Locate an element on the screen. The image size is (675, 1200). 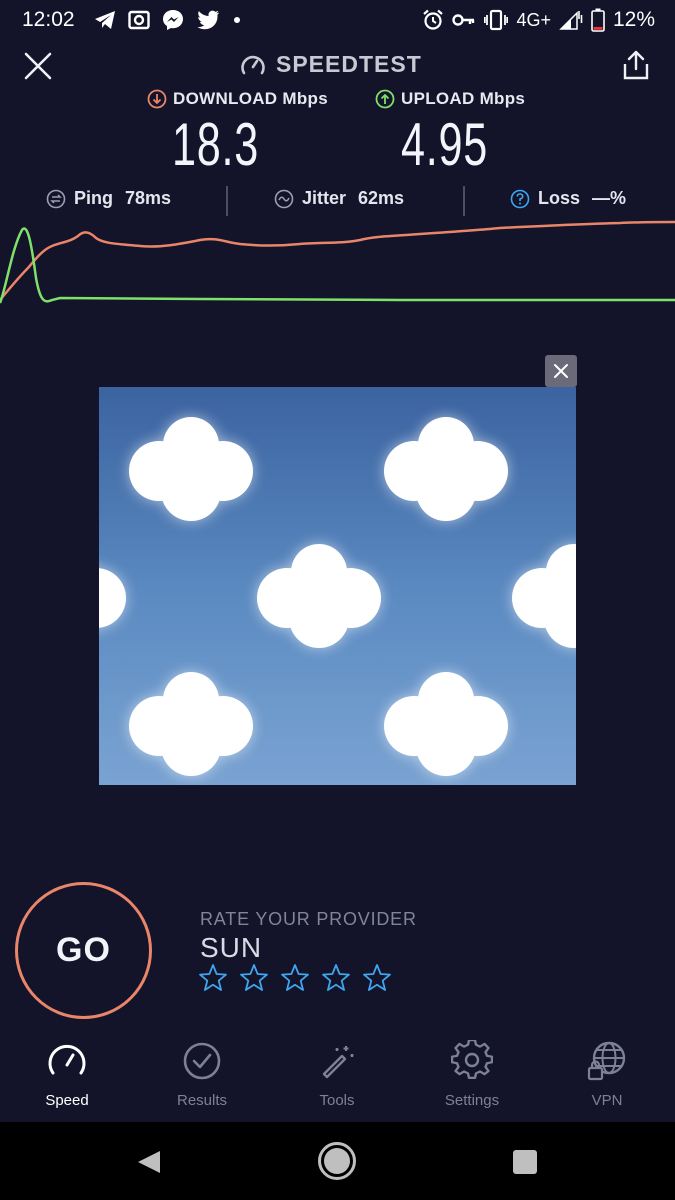
battery-icon is located at coordinates (598, 20).